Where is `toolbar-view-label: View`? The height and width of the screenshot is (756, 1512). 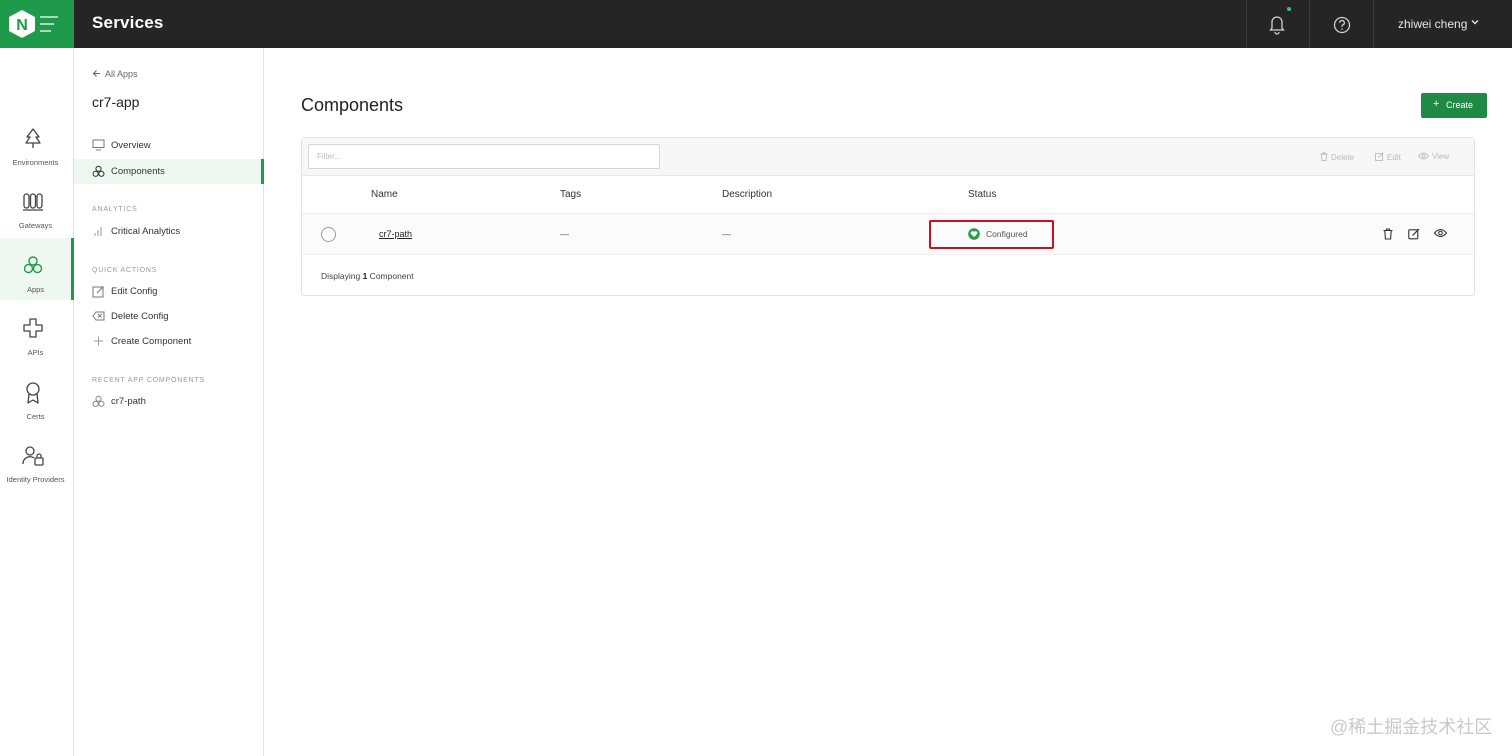
toolbar-view-label: View is located at coordinates (1441, 156).